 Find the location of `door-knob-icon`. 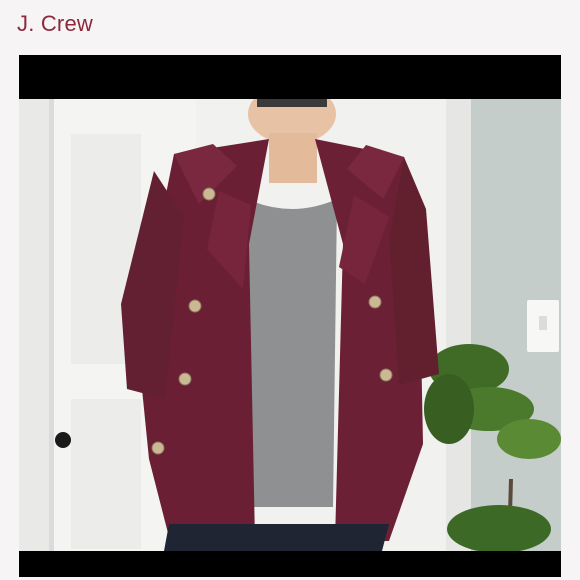

door-knob-icon is located at coordinates (63, 440).